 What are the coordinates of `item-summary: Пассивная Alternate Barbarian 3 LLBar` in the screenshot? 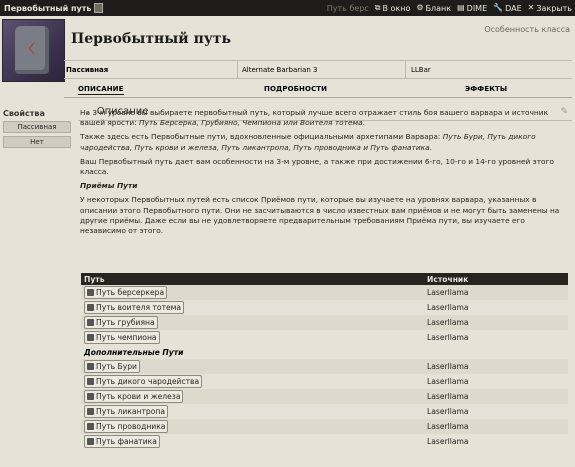 It's located at (318, 69).